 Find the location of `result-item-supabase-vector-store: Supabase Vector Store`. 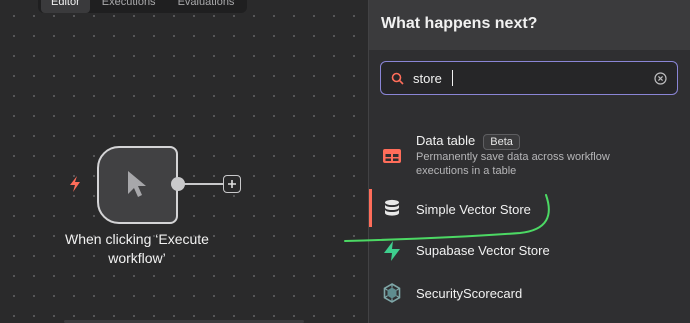

result-item-supabase-vector-store: Supabase Vector Store is located at coordinates (529, 251).